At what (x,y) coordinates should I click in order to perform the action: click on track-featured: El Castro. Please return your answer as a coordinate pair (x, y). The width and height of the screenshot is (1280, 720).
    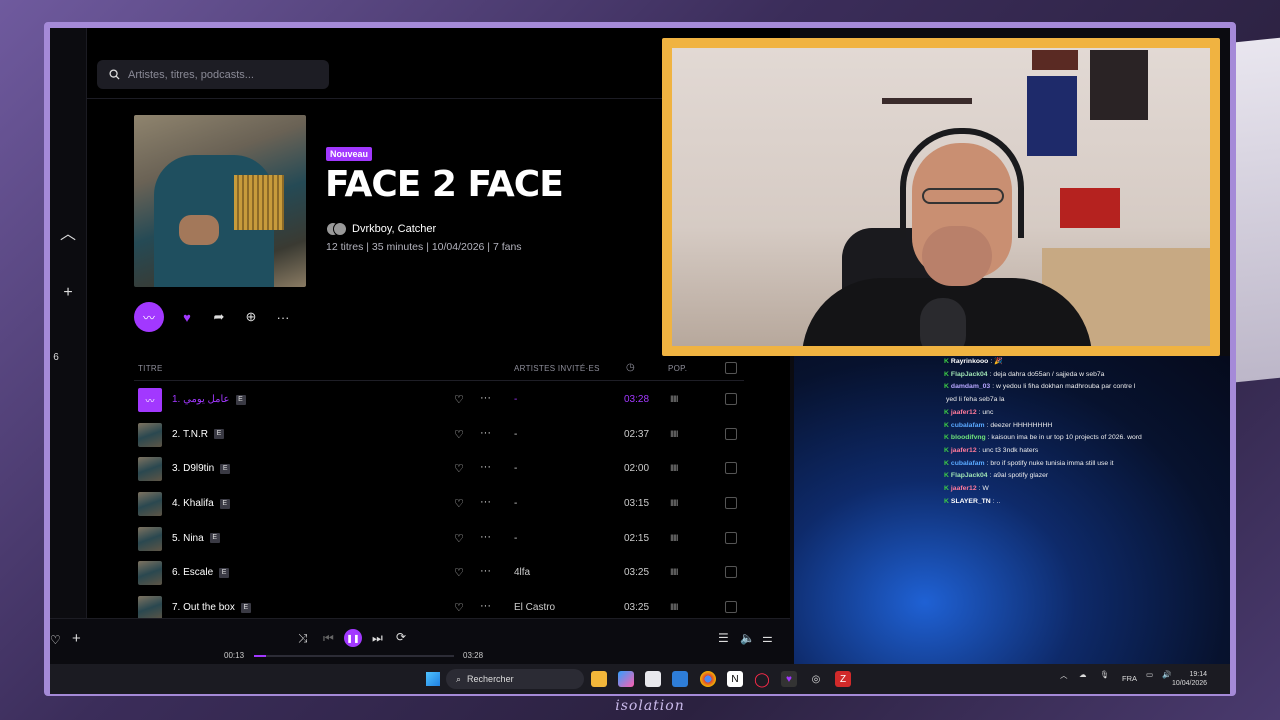
    Looking at the image, I should click on (534, 607).